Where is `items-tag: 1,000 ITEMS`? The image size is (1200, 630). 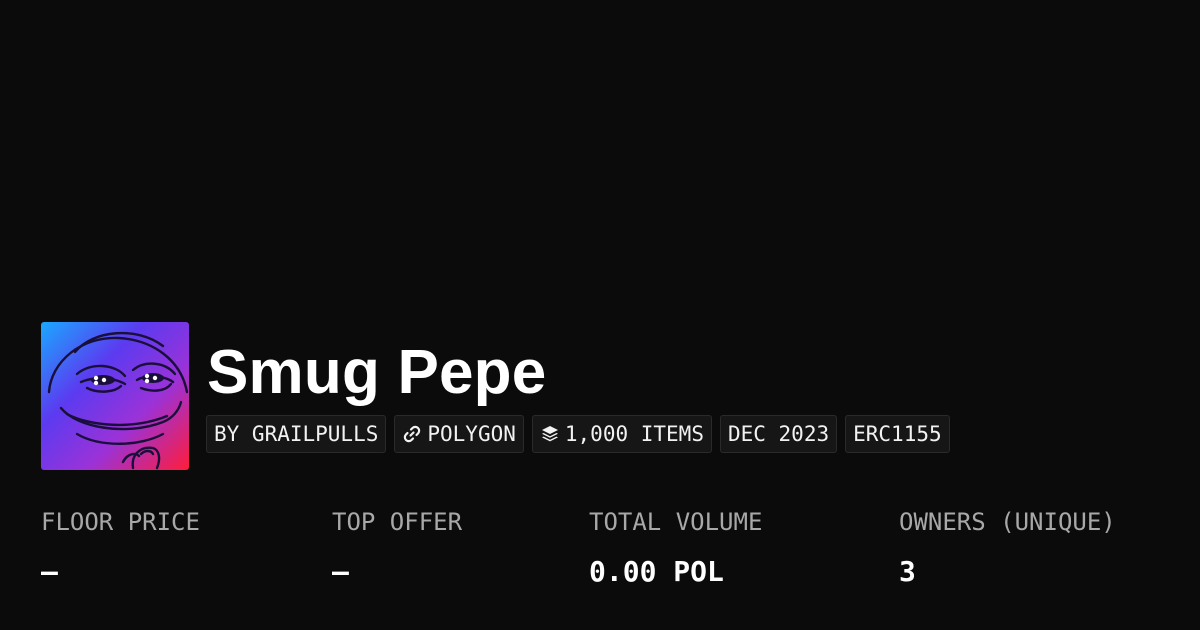
items-tag: 1,000 ITEMS is located at coordinates (621, 434).